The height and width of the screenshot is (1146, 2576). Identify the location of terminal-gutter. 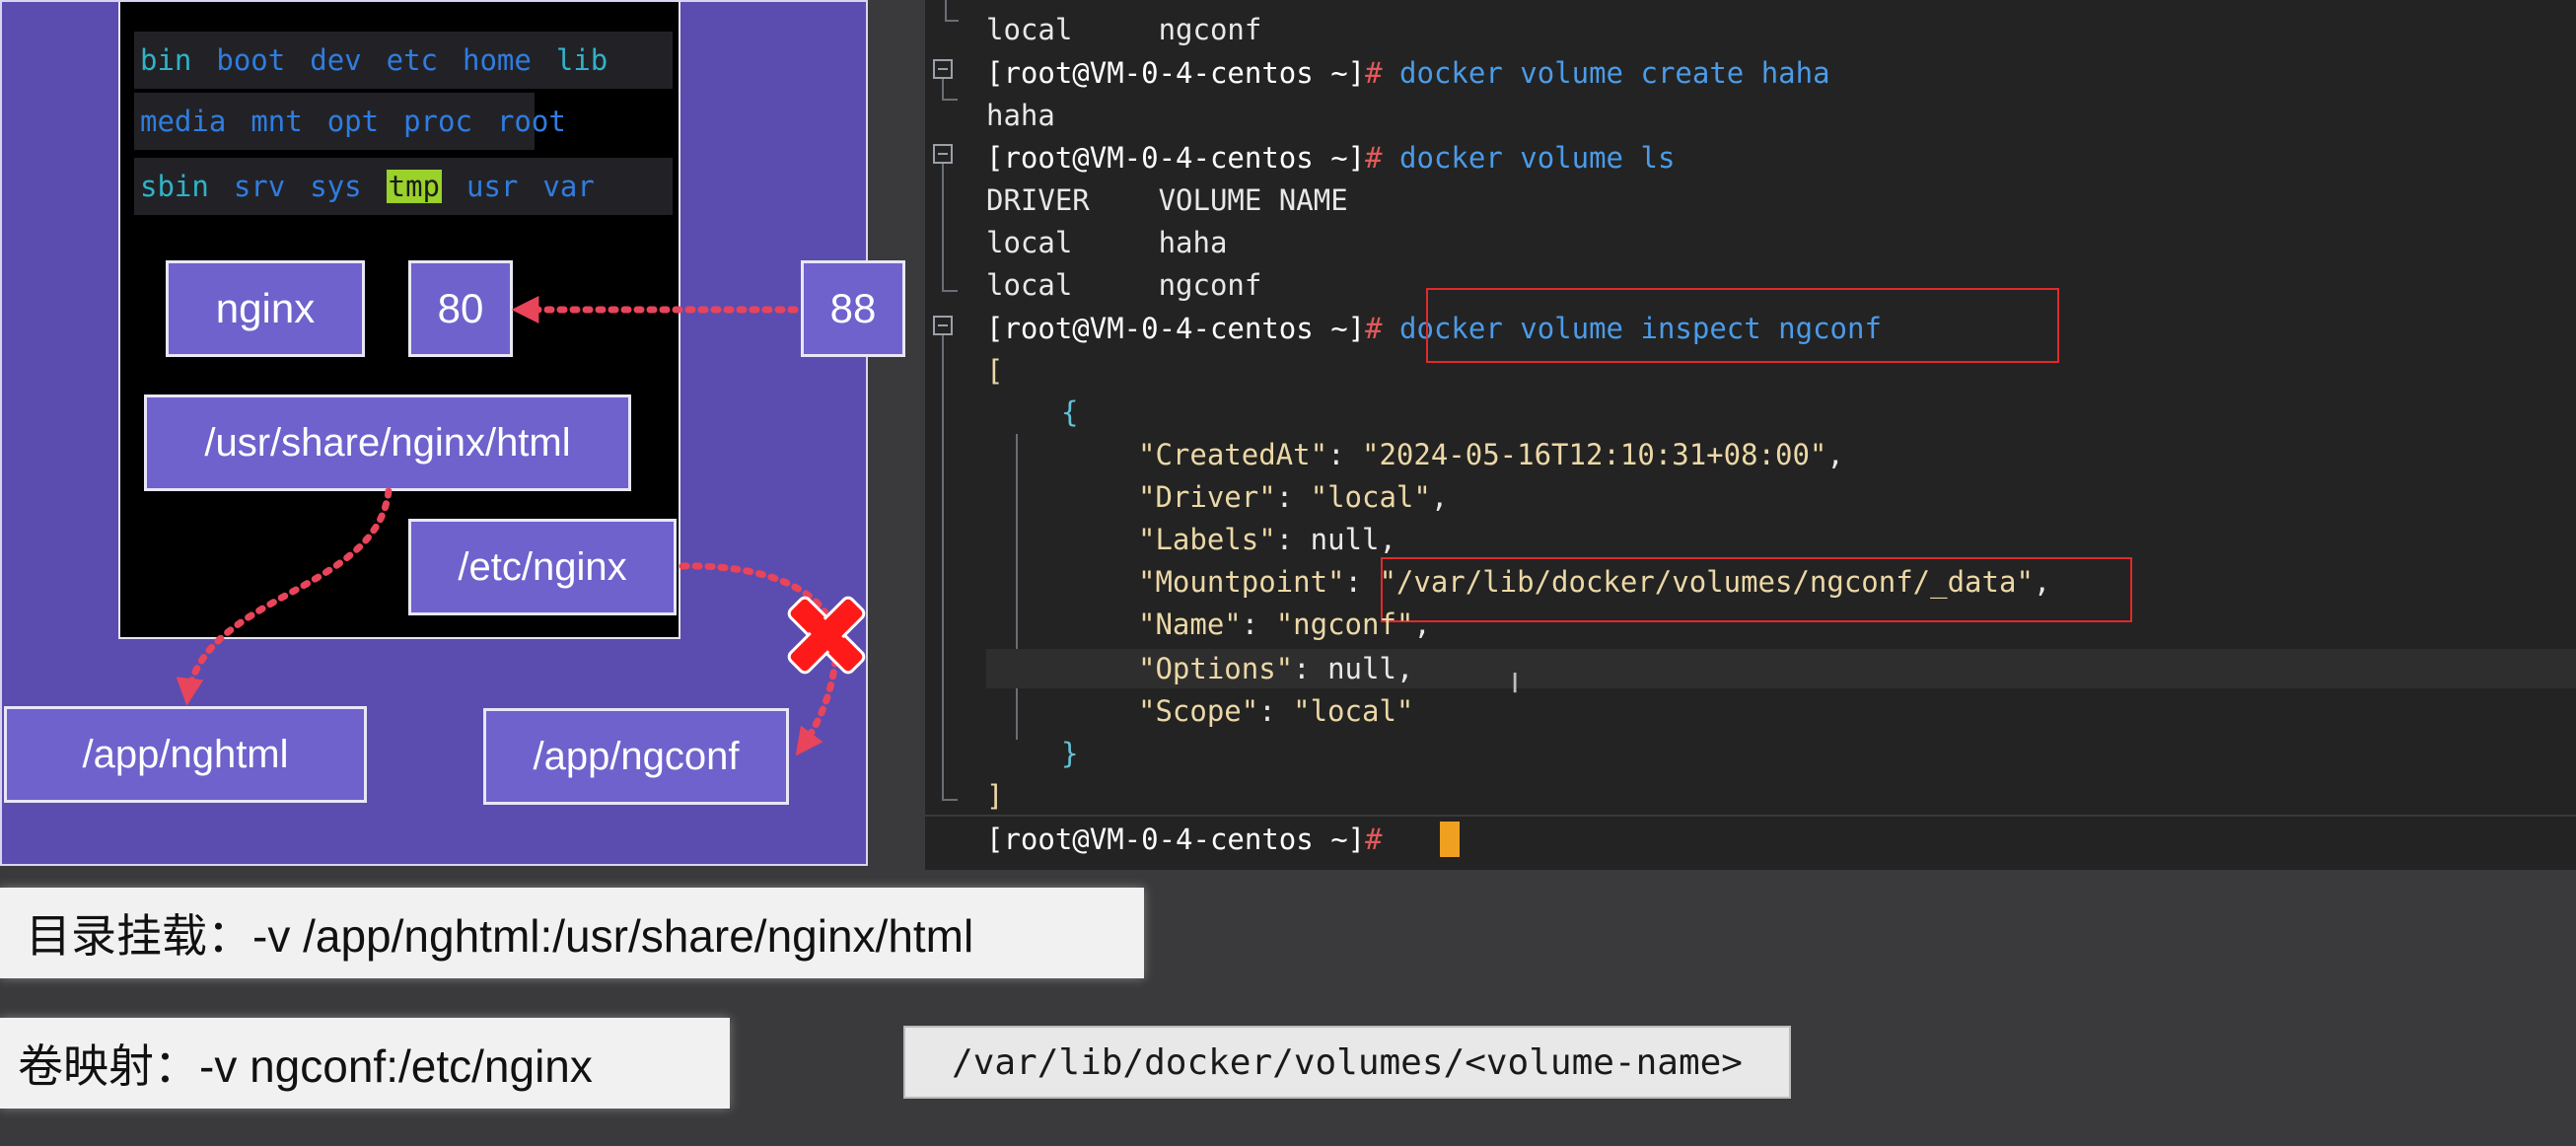
(954, 435).